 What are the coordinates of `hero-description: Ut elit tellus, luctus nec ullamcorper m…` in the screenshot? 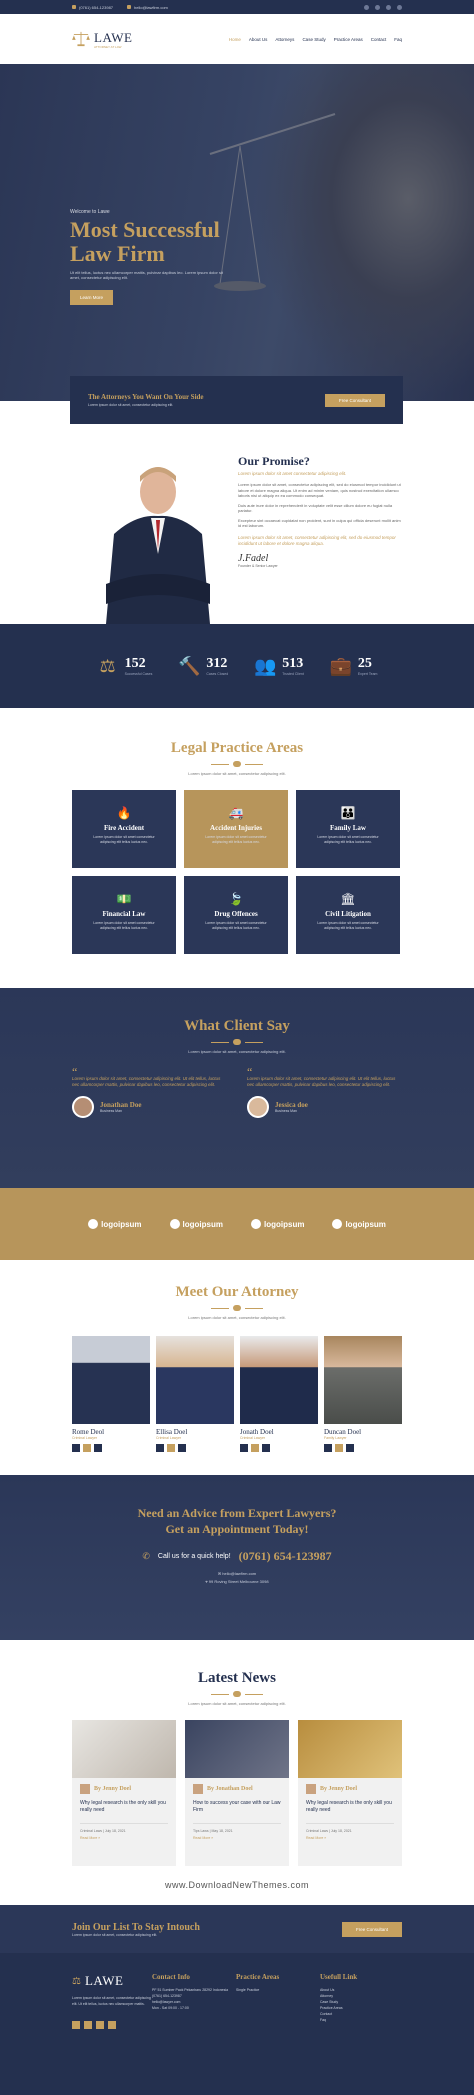 It's located at (146, 275).